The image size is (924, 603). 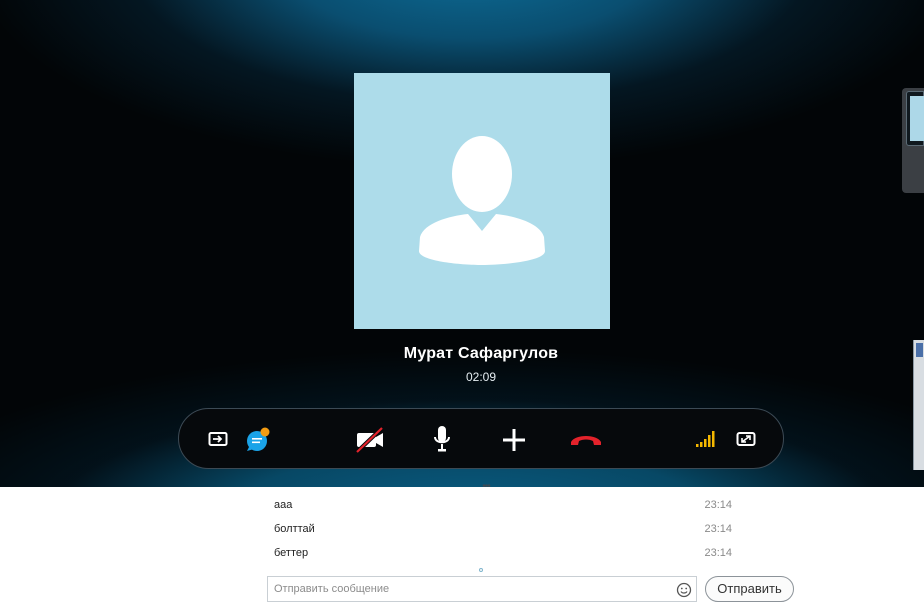 What do you see at coordinates (503, 507) in the screenshot?
I see `chat-message: ааа 23:14` at bounding box center [503, 507].